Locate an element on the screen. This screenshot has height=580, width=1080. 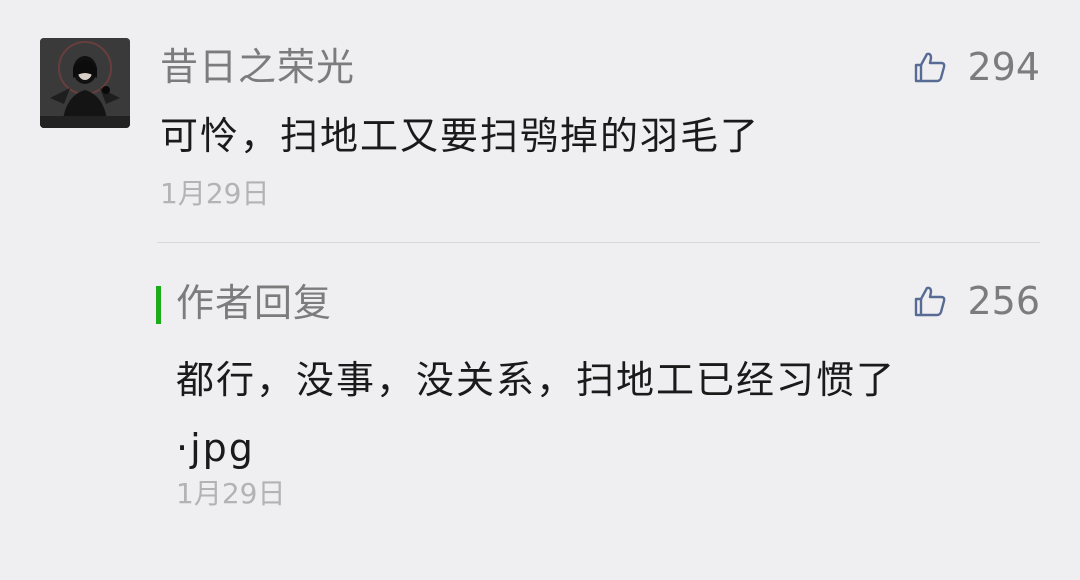
comment-like-button: 294 is located at coordinates (976, 67).